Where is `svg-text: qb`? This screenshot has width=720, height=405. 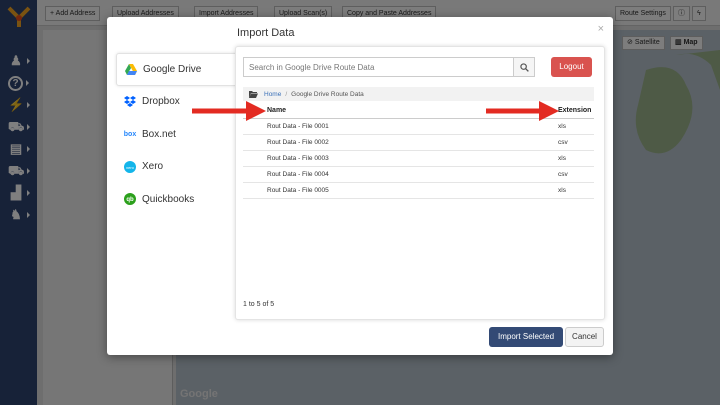
svg-text: qb is located at coordinates (130, 200).